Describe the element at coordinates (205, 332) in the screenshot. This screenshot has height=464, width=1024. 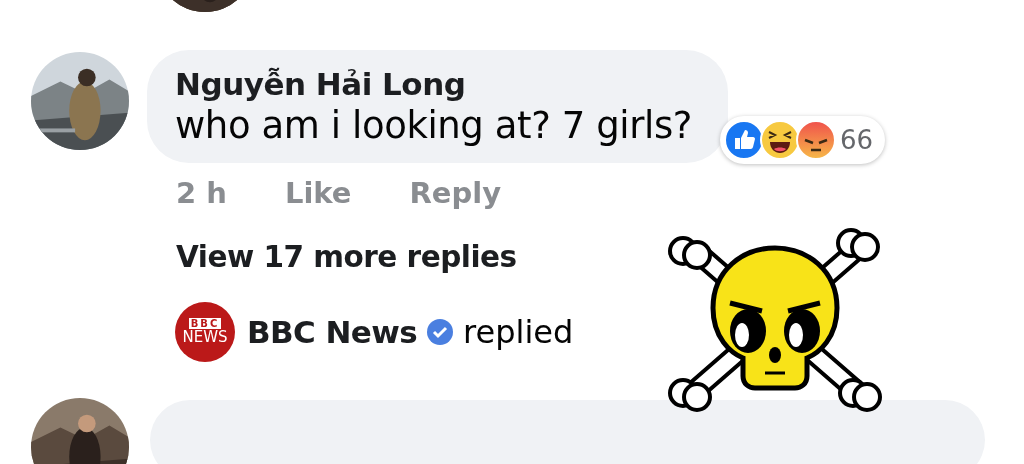
I see `news-logo: BBC NEWS` at that location.